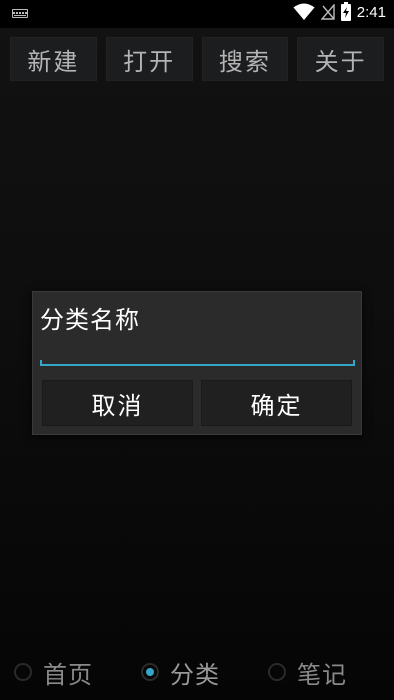  I want to click on search-button: 搜索, so click(245, 59).